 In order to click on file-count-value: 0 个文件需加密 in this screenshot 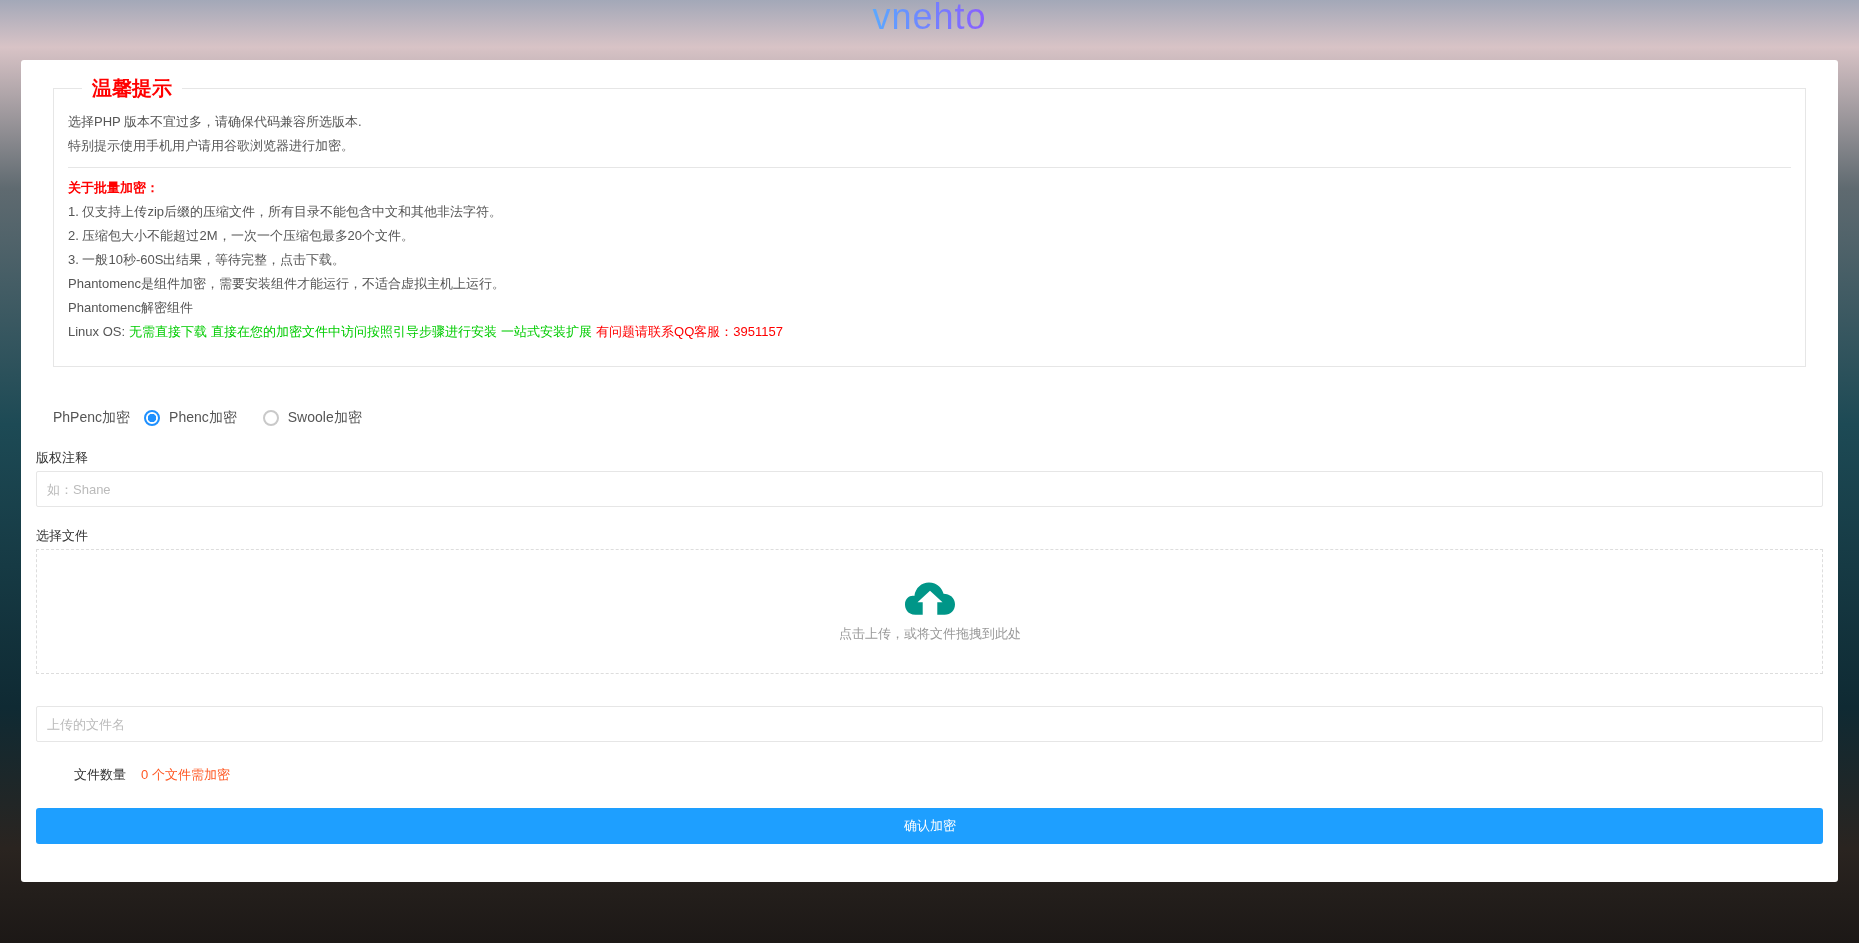, I will do `click(185, 775)`.